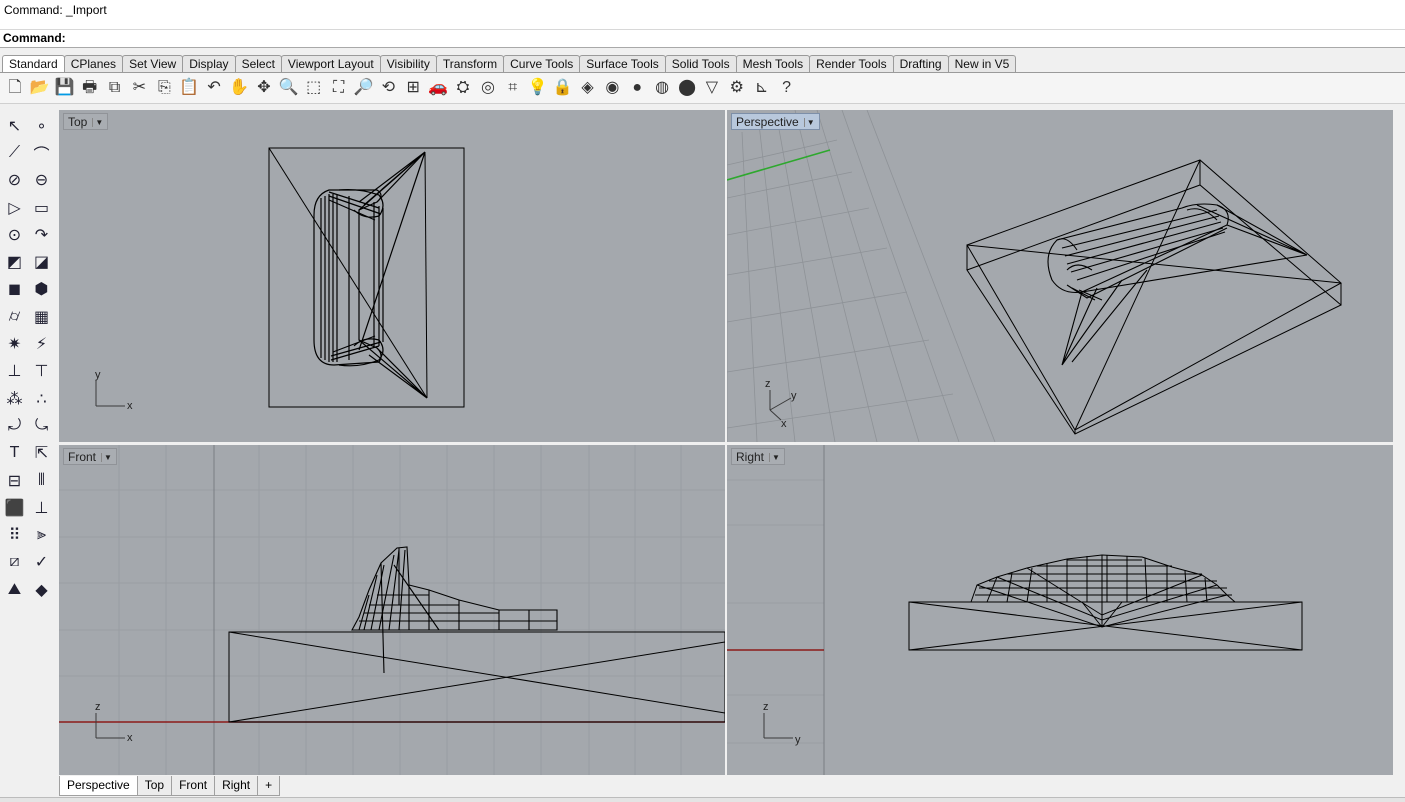 The height and width of the screenshot is (802, 1405). Describe the element at coordinates (314, 88) in the screenshot. I see `zoom-window-icon: ⬚` at that location.